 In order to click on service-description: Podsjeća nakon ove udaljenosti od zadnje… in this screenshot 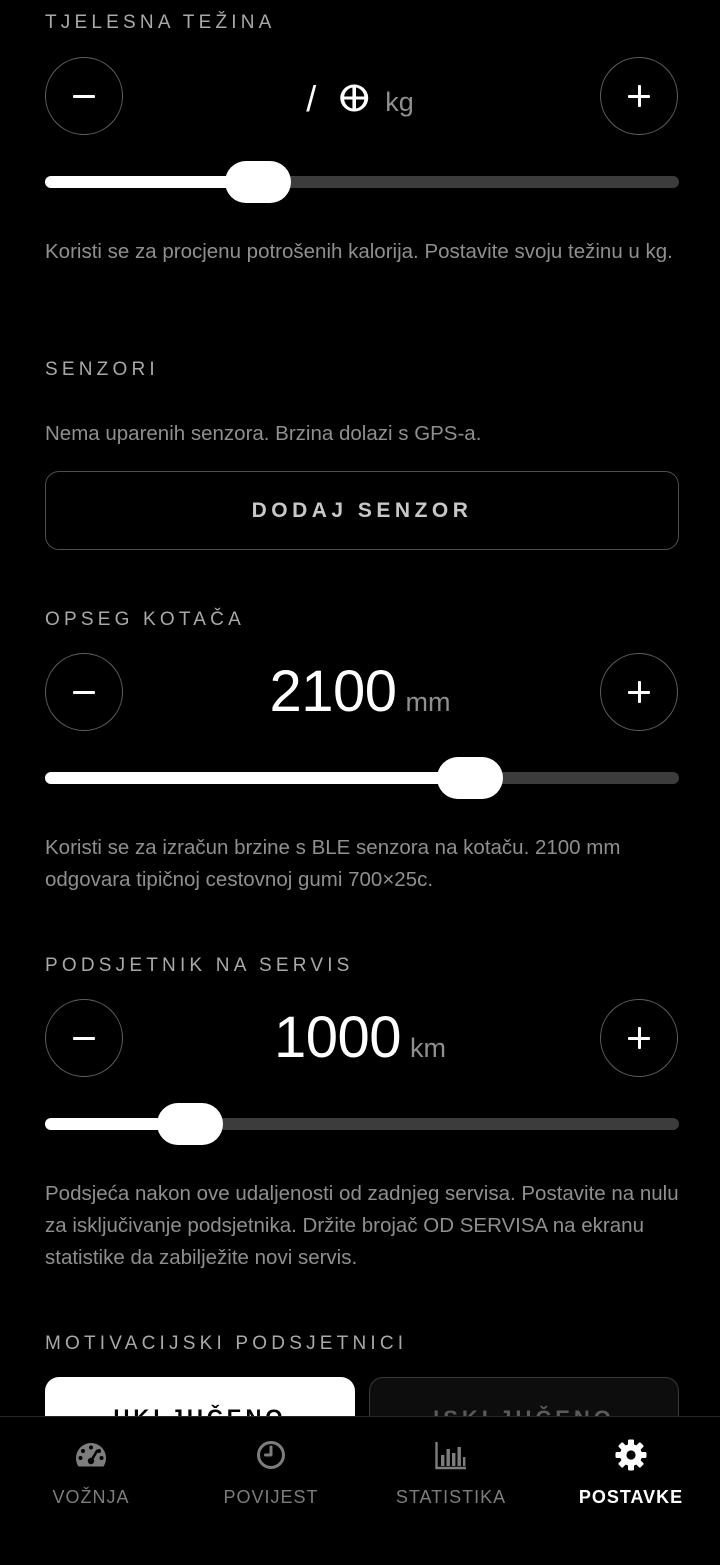, I will do `click(362, 1225)`.